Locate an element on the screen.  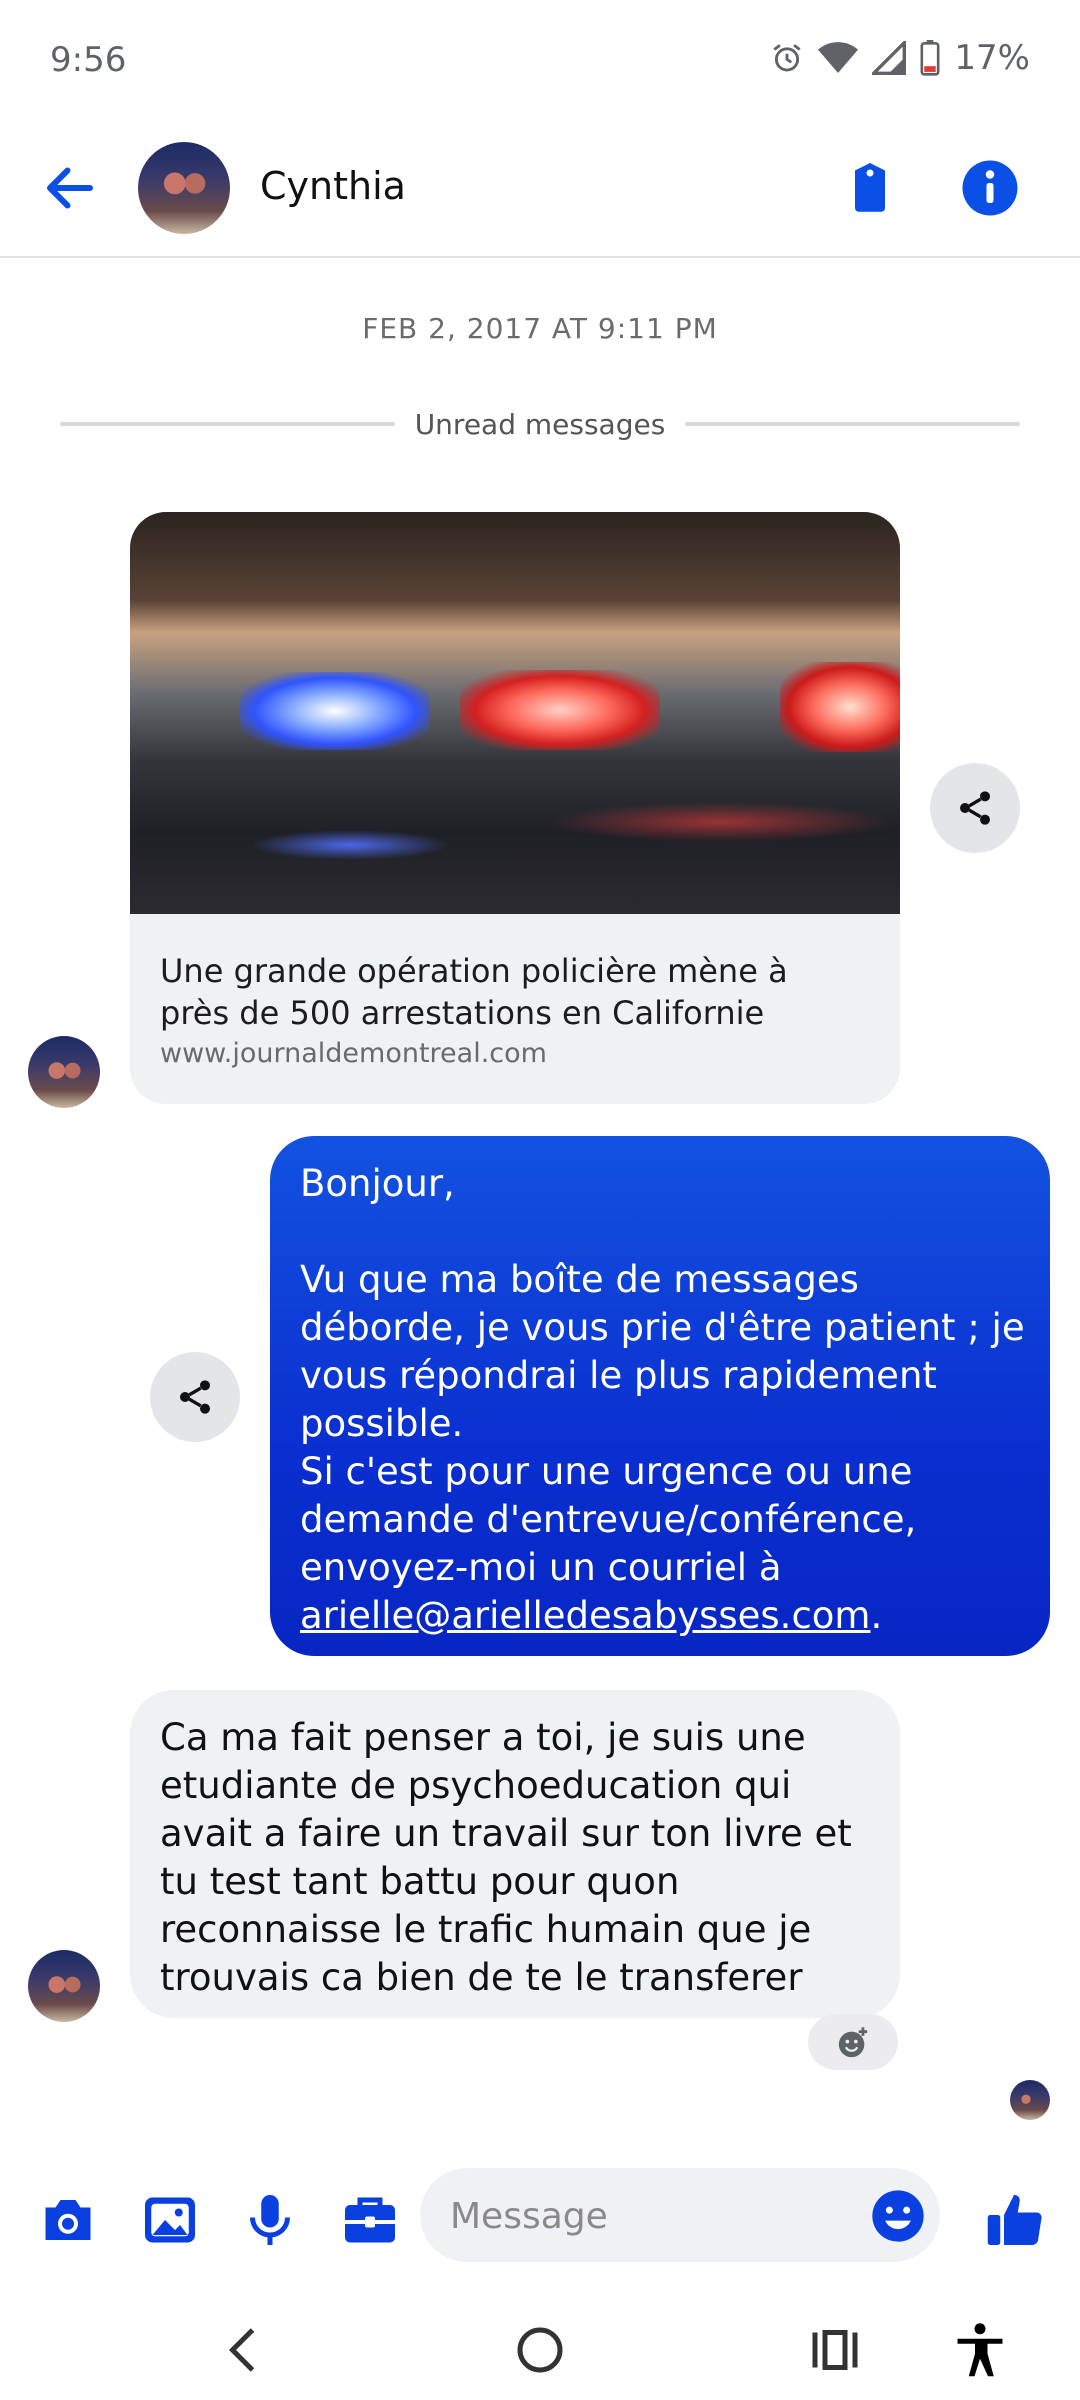
info-button is located at coordinates (990, 188).